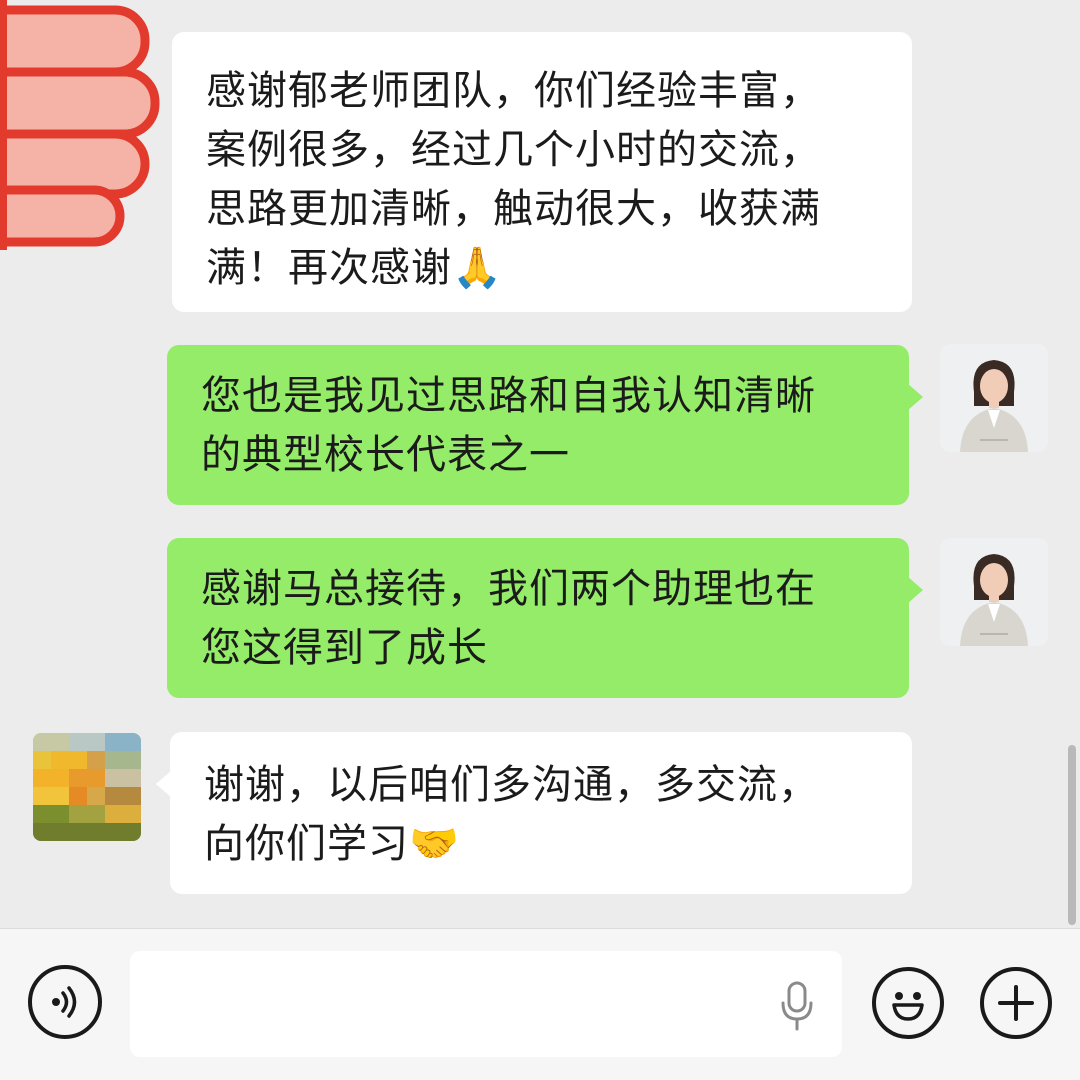 This screenshot has width=1080, height=1080. I want to click on plus-button, so click(1016, 1003).